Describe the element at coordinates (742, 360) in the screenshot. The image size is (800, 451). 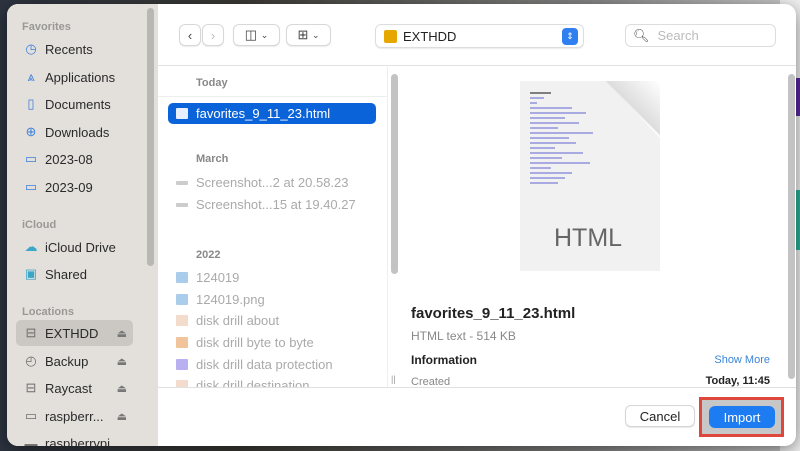
I see `show-more-link: Show More` at that location.